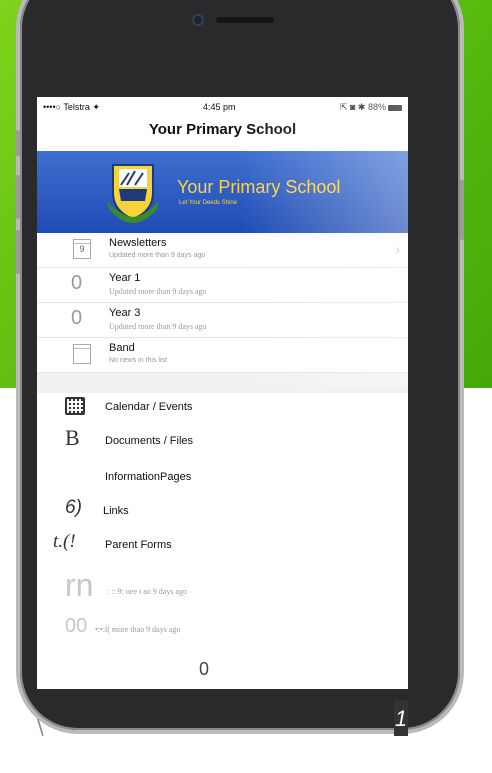  Describe the element at coordinates (222, 442) in the screenshot. I see `menu-item-documents: B Documents / Files` at that location.